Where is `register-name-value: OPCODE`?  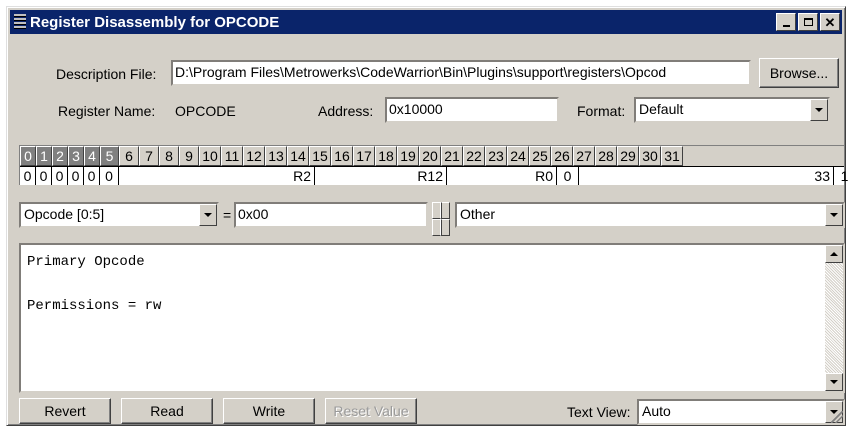
register-name-value: OPCODE is located at coordinates (205, 111).